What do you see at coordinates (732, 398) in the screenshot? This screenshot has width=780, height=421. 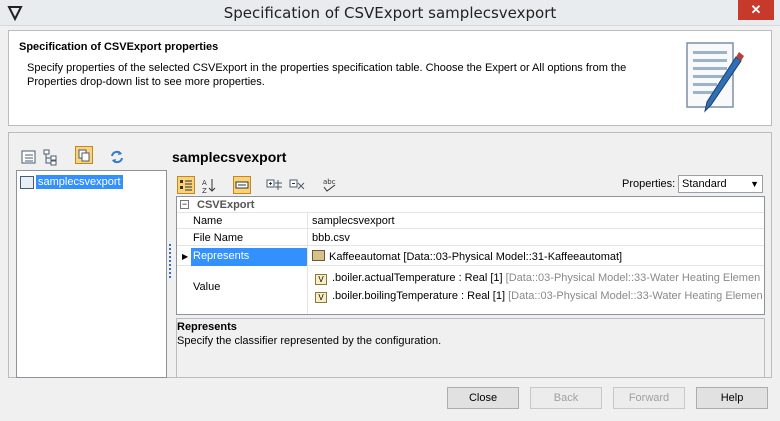 I see `help-button: Help` at bounding box center [732, 398].